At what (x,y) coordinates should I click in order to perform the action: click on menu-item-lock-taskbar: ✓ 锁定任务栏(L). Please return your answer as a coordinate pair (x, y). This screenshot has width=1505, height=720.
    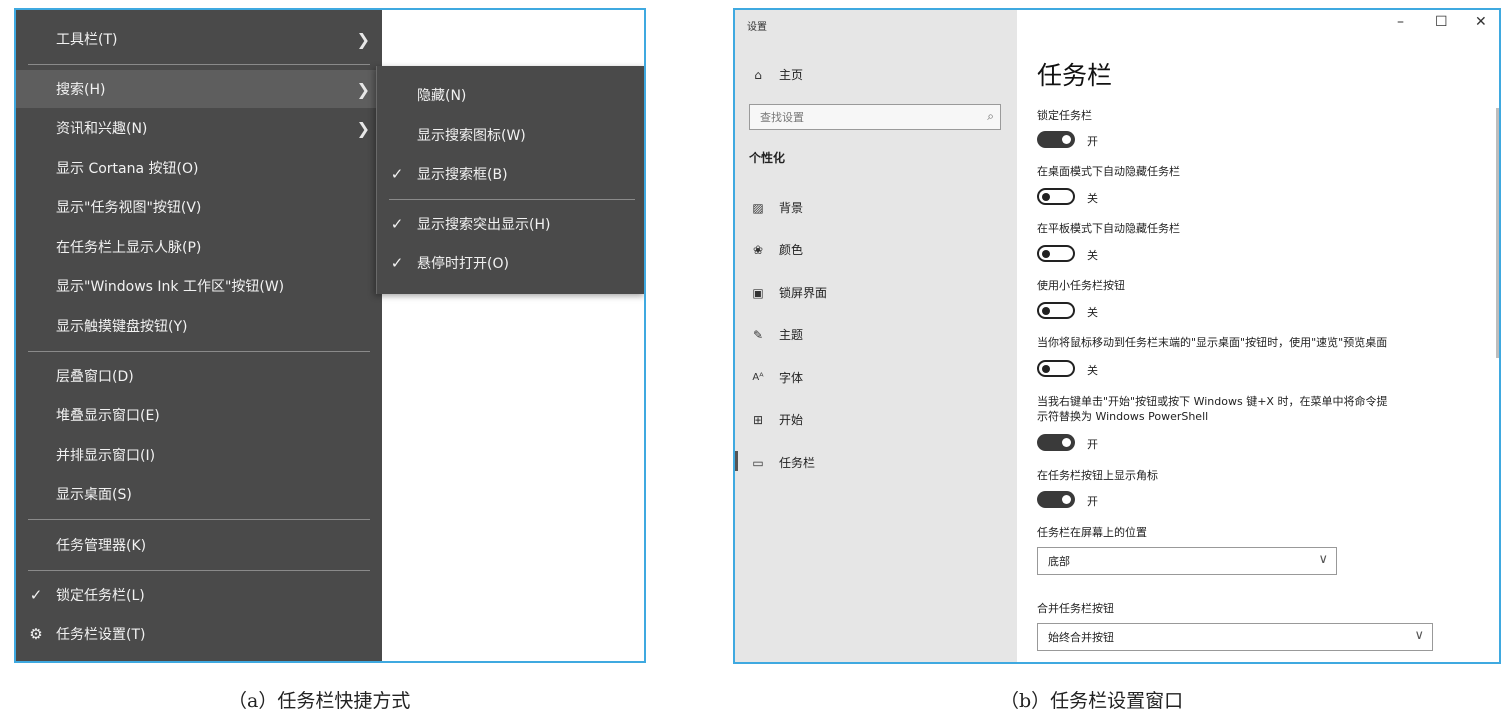
    Looking at the image, I should click on (199, 595).